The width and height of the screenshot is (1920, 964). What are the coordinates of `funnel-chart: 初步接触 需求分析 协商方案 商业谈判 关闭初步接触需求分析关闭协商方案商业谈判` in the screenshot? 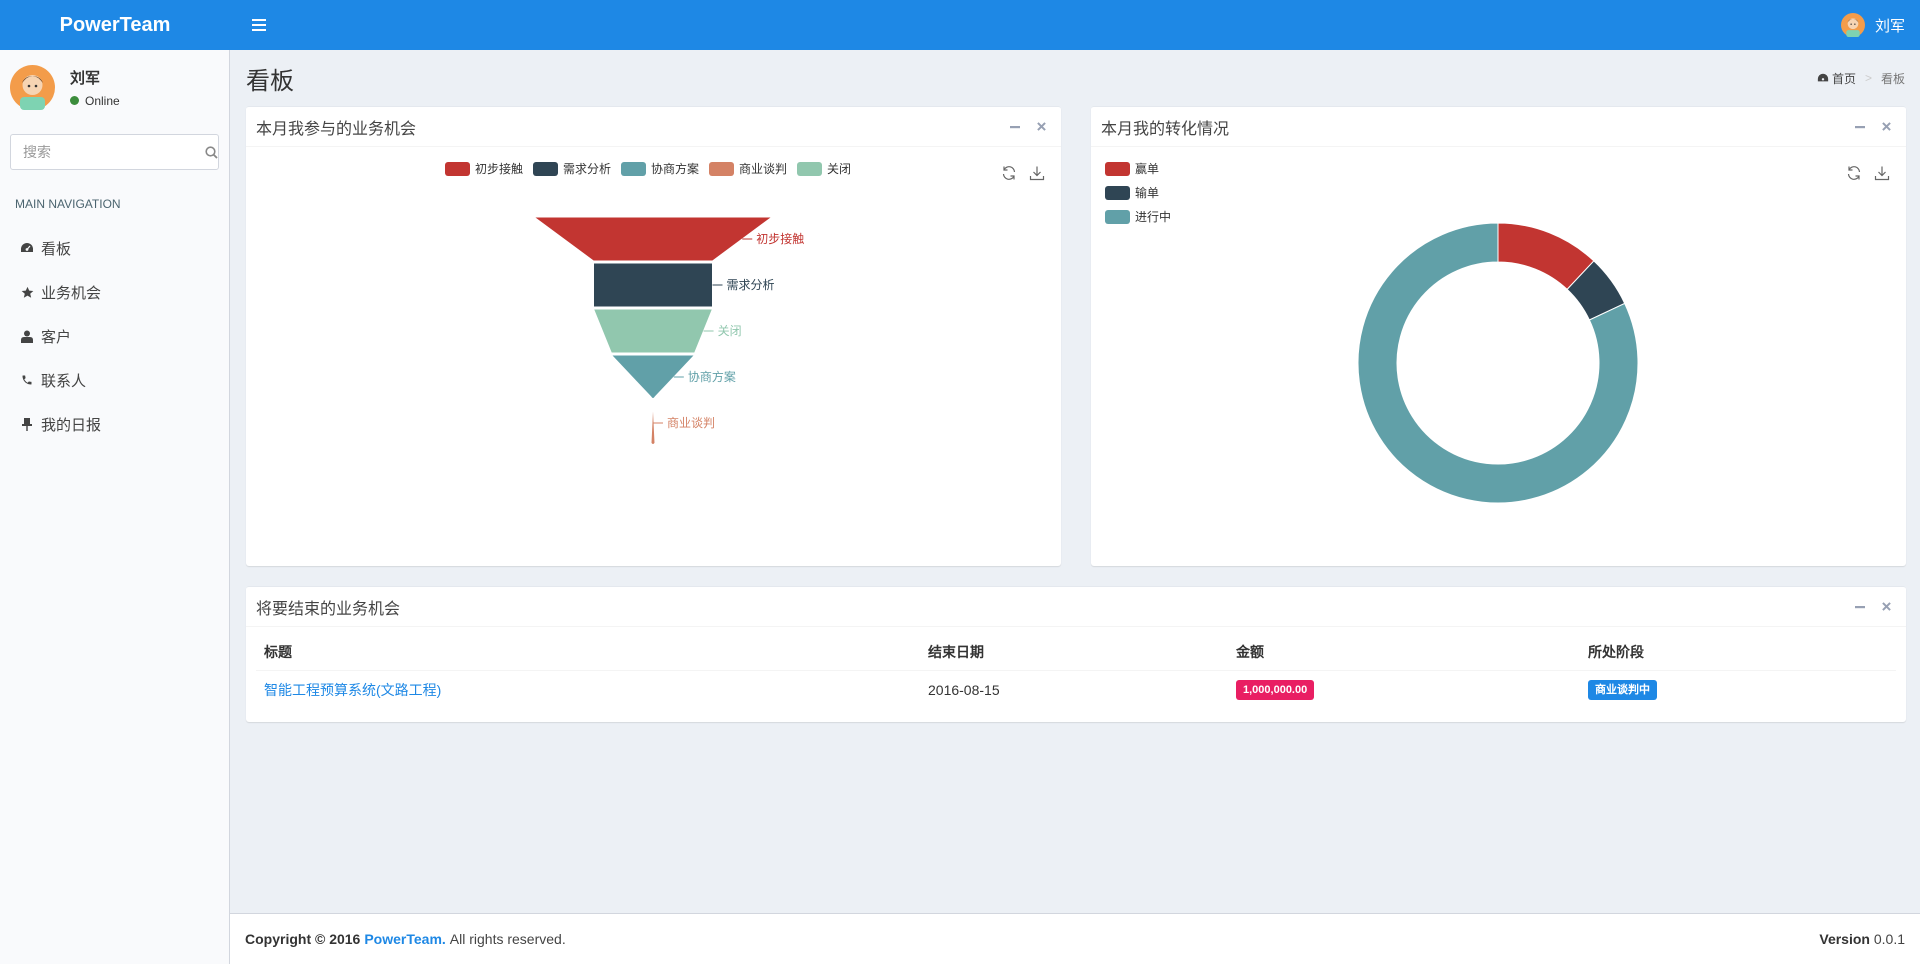 It's located at (648, 303).